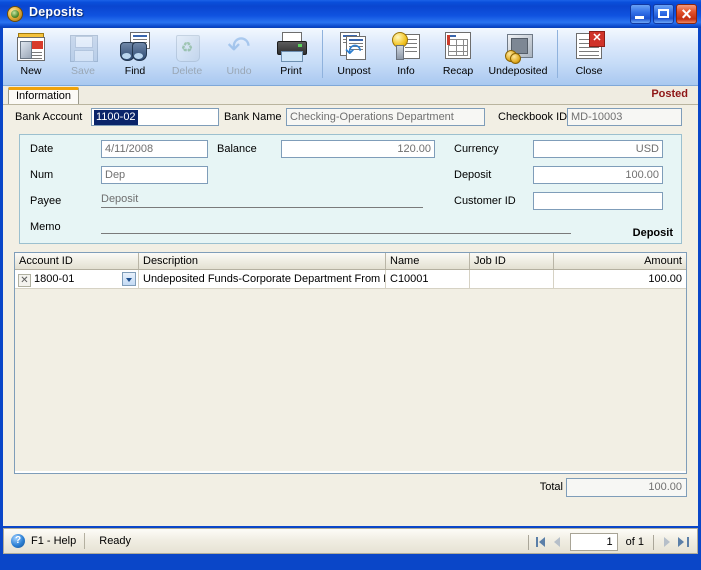 Image resolution: width=701 pixels, height=570 pixels. I want to click on payee-input: Deposit, so click(262, 200).